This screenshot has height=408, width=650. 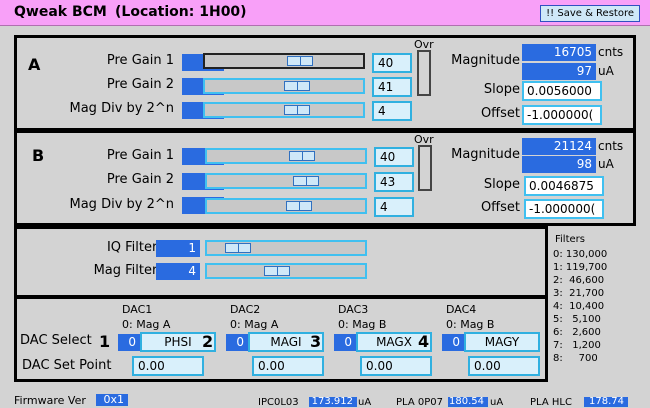 What do you see at coordinates (606, 402) in the screenshot?
I see `pla-hlc-value: 178.74` at bounding box center [606, 402].